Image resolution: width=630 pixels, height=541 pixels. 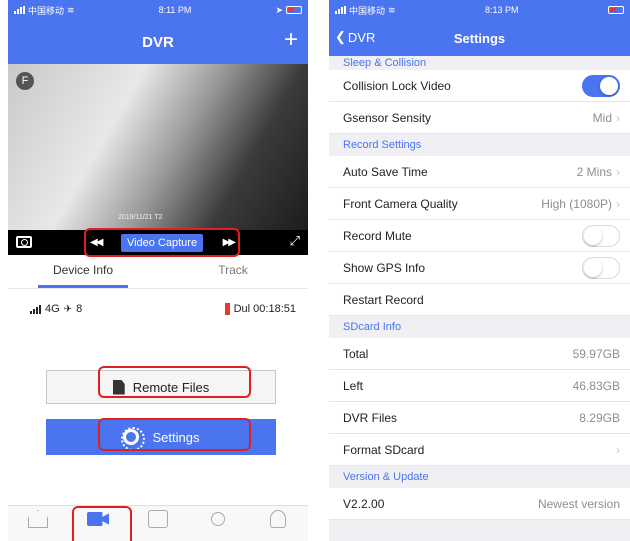 I want to click on remote-files-button: Remote Files, so click(x=161, y=387).